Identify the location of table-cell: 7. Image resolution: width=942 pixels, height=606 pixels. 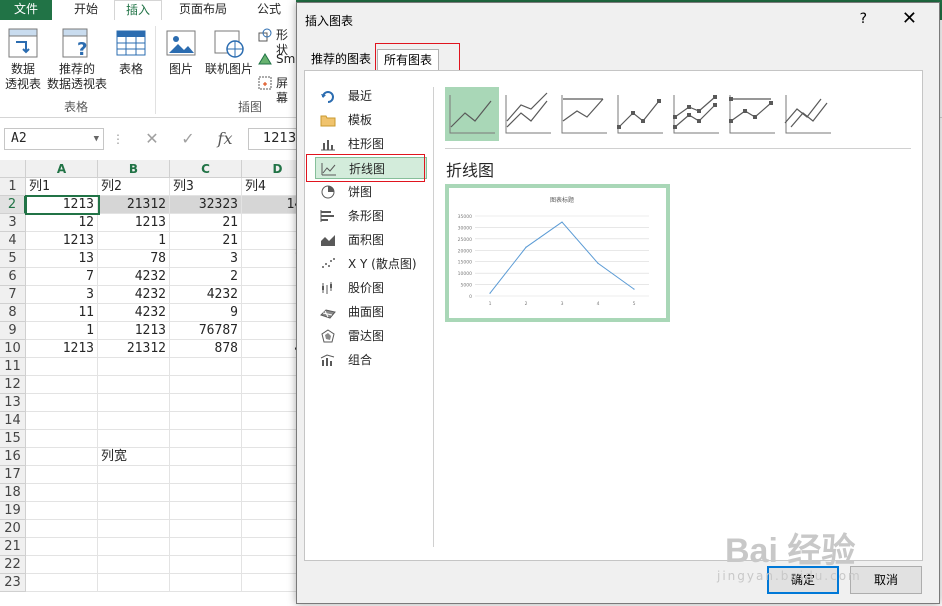
(62, 277).